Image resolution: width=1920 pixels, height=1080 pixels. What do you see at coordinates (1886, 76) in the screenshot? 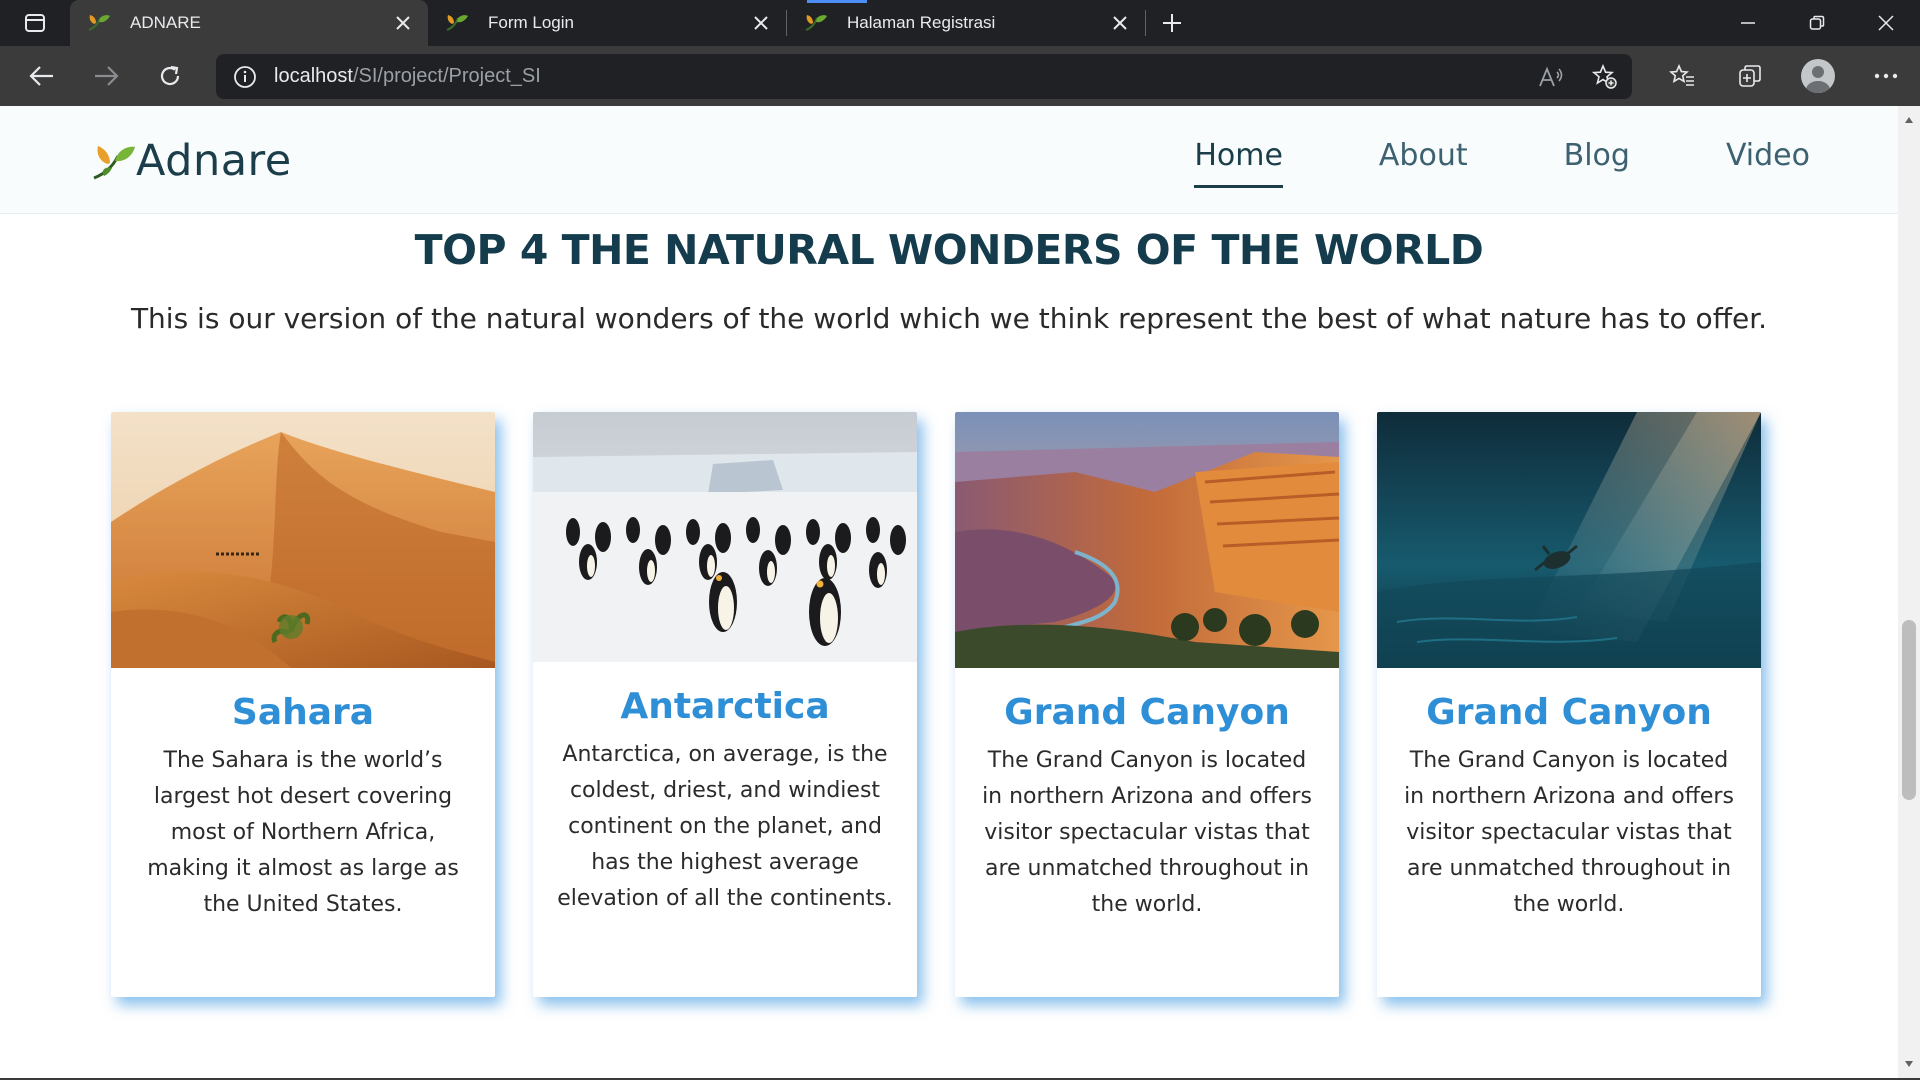
I see `more-options-icon` at bounding box center [1886, 76].